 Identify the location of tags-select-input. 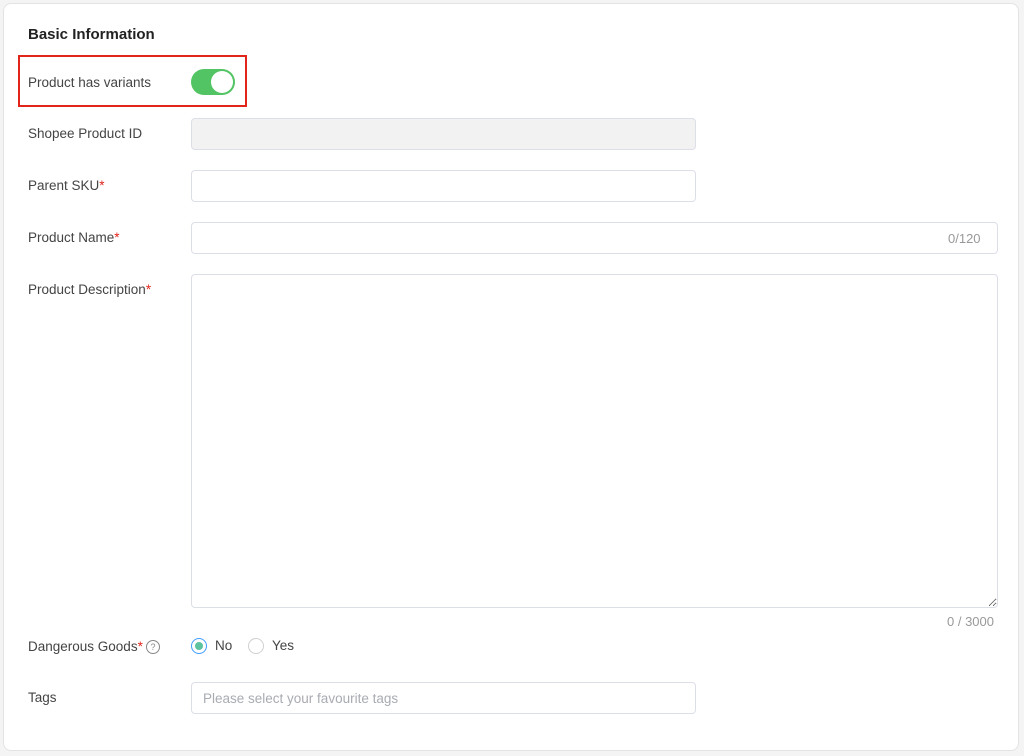
(443, 698).